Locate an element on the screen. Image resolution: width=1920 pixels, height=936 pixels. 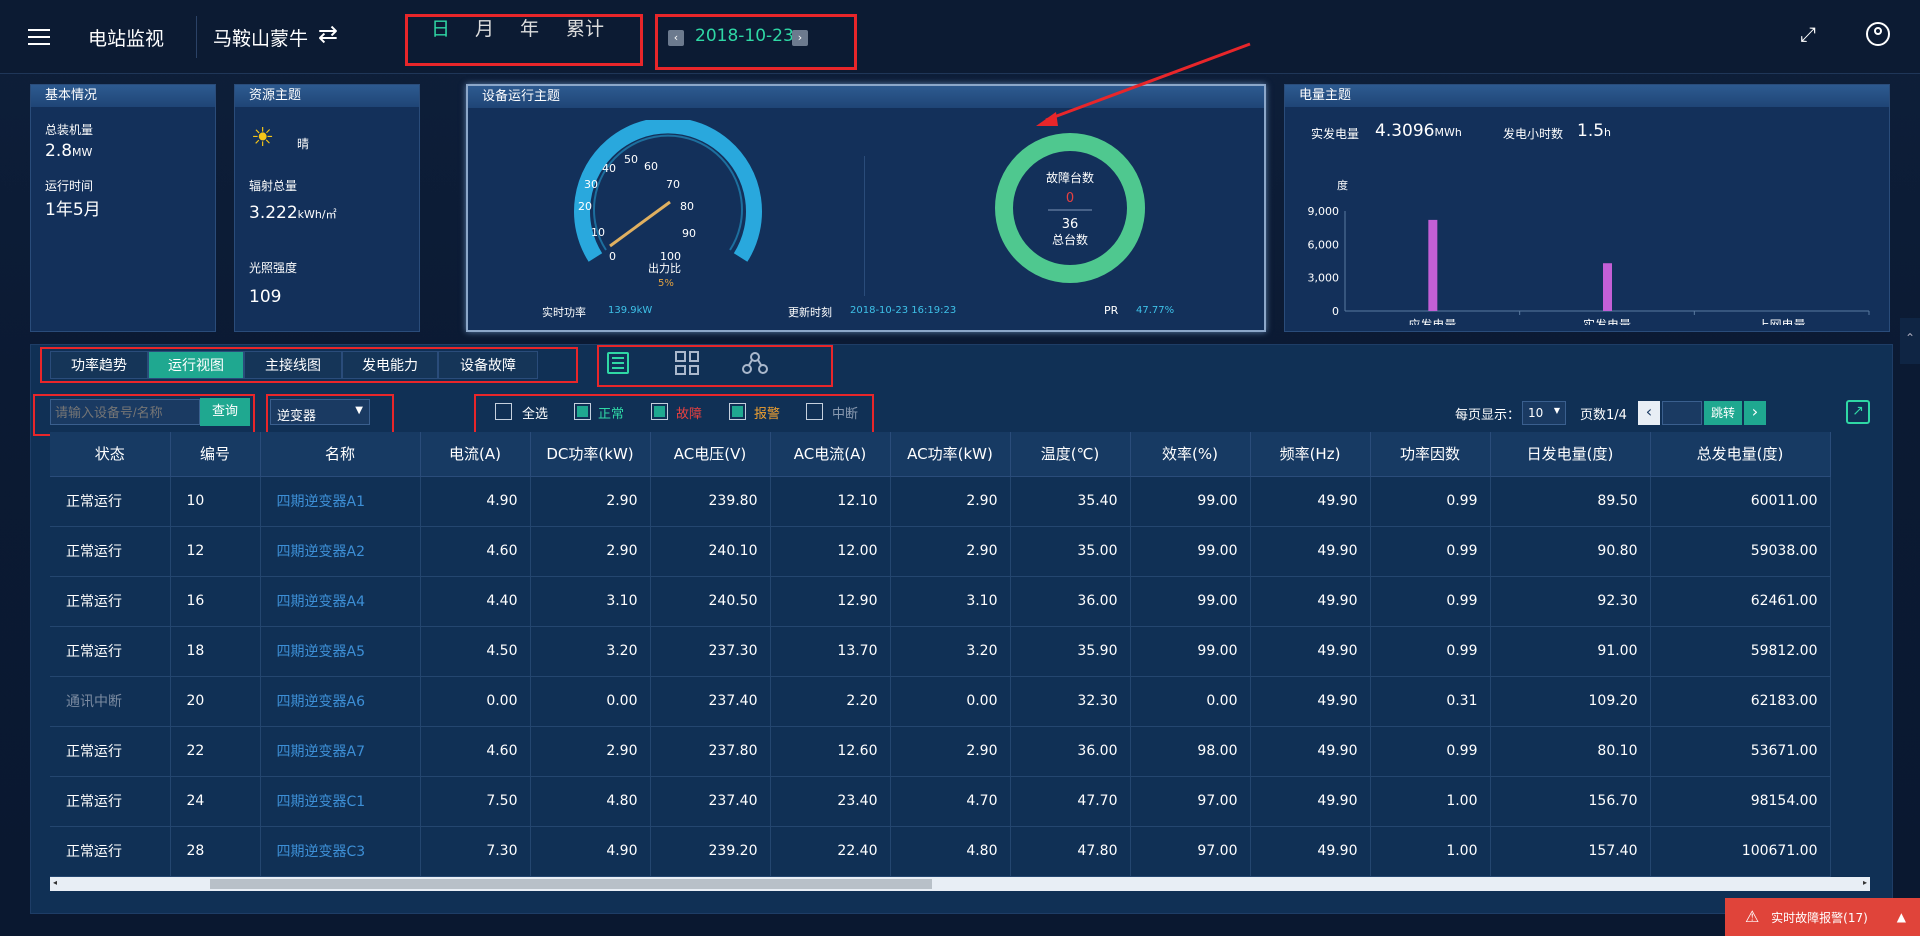
next-date-icon: › is located at coordinates (800, 38).